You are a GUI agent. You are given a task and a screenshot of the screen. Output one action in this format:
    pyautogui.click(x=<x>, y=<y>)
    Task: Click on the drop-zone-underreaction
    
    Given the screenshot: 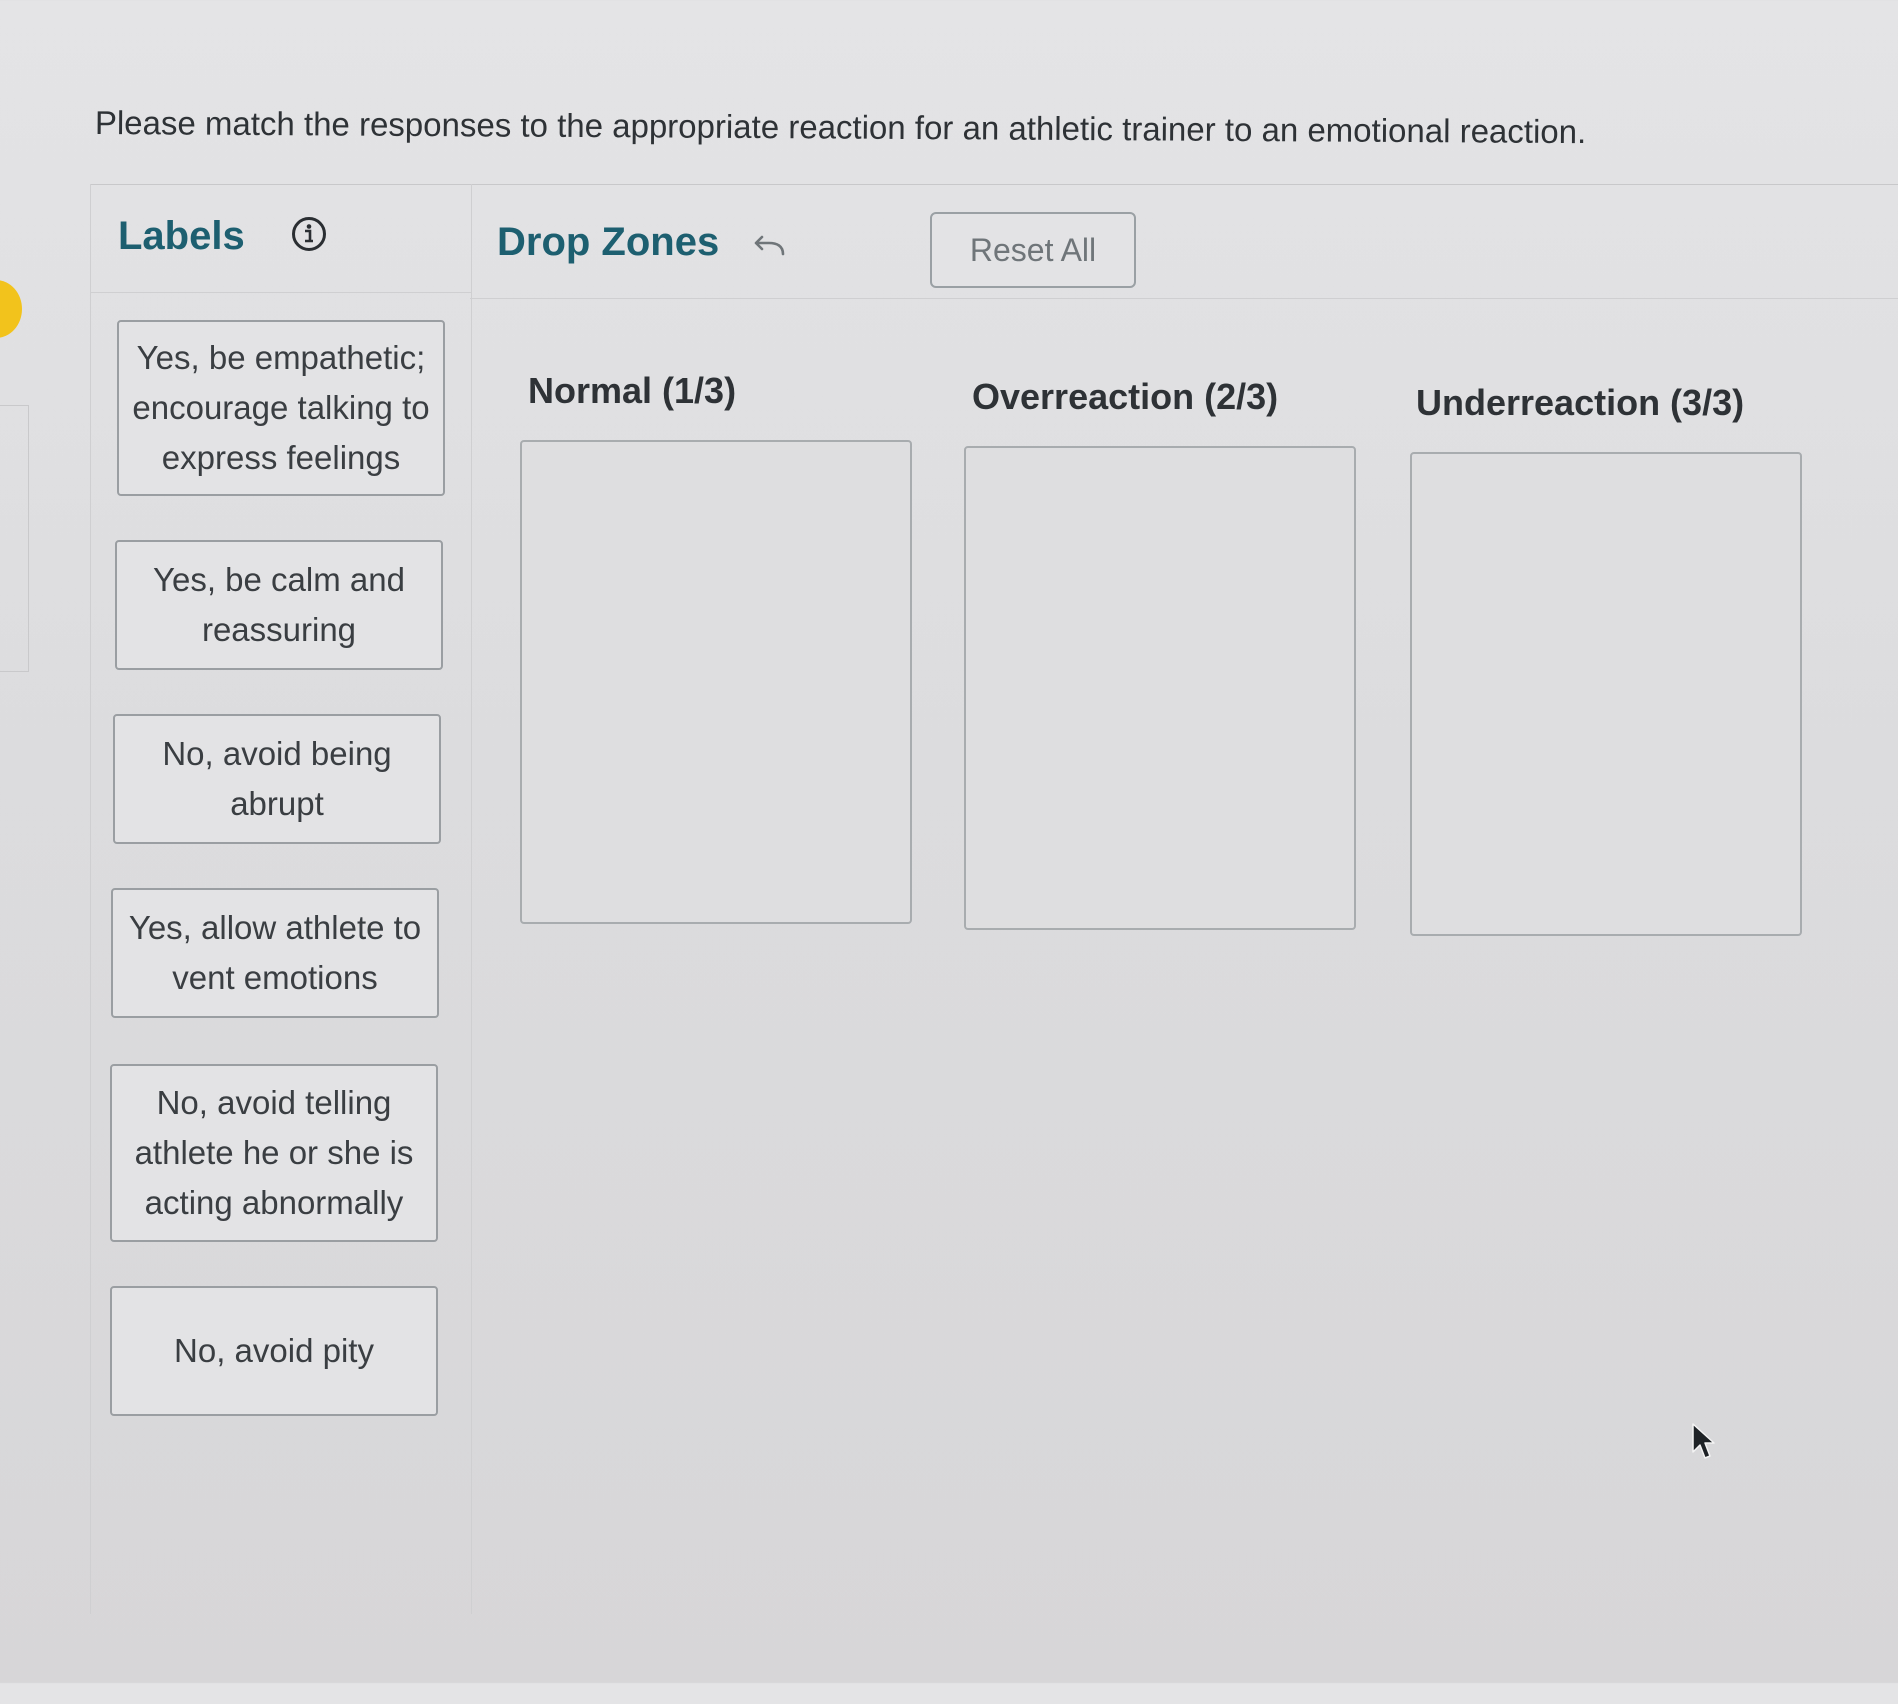 What is the action you would take?
    pyautogui.click(x=1606, y=694)
    